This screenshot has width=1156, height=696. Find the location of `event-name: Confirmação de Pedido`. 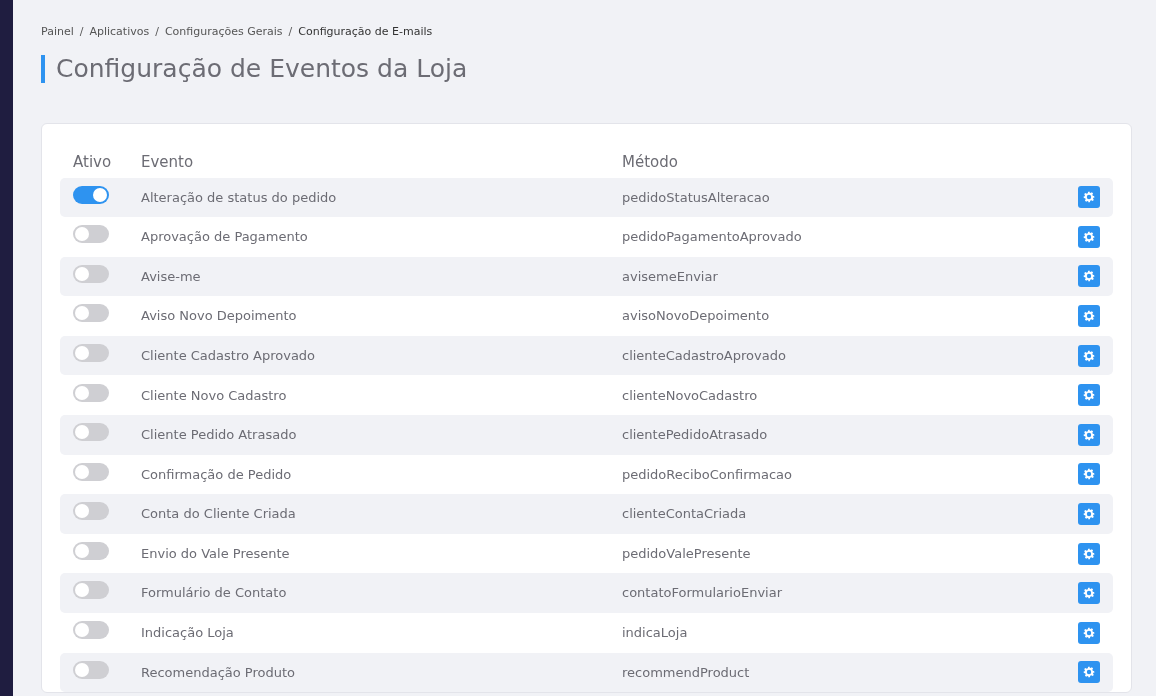

event-name: Confirmação de Pedido is located at coordinates (216, 474).